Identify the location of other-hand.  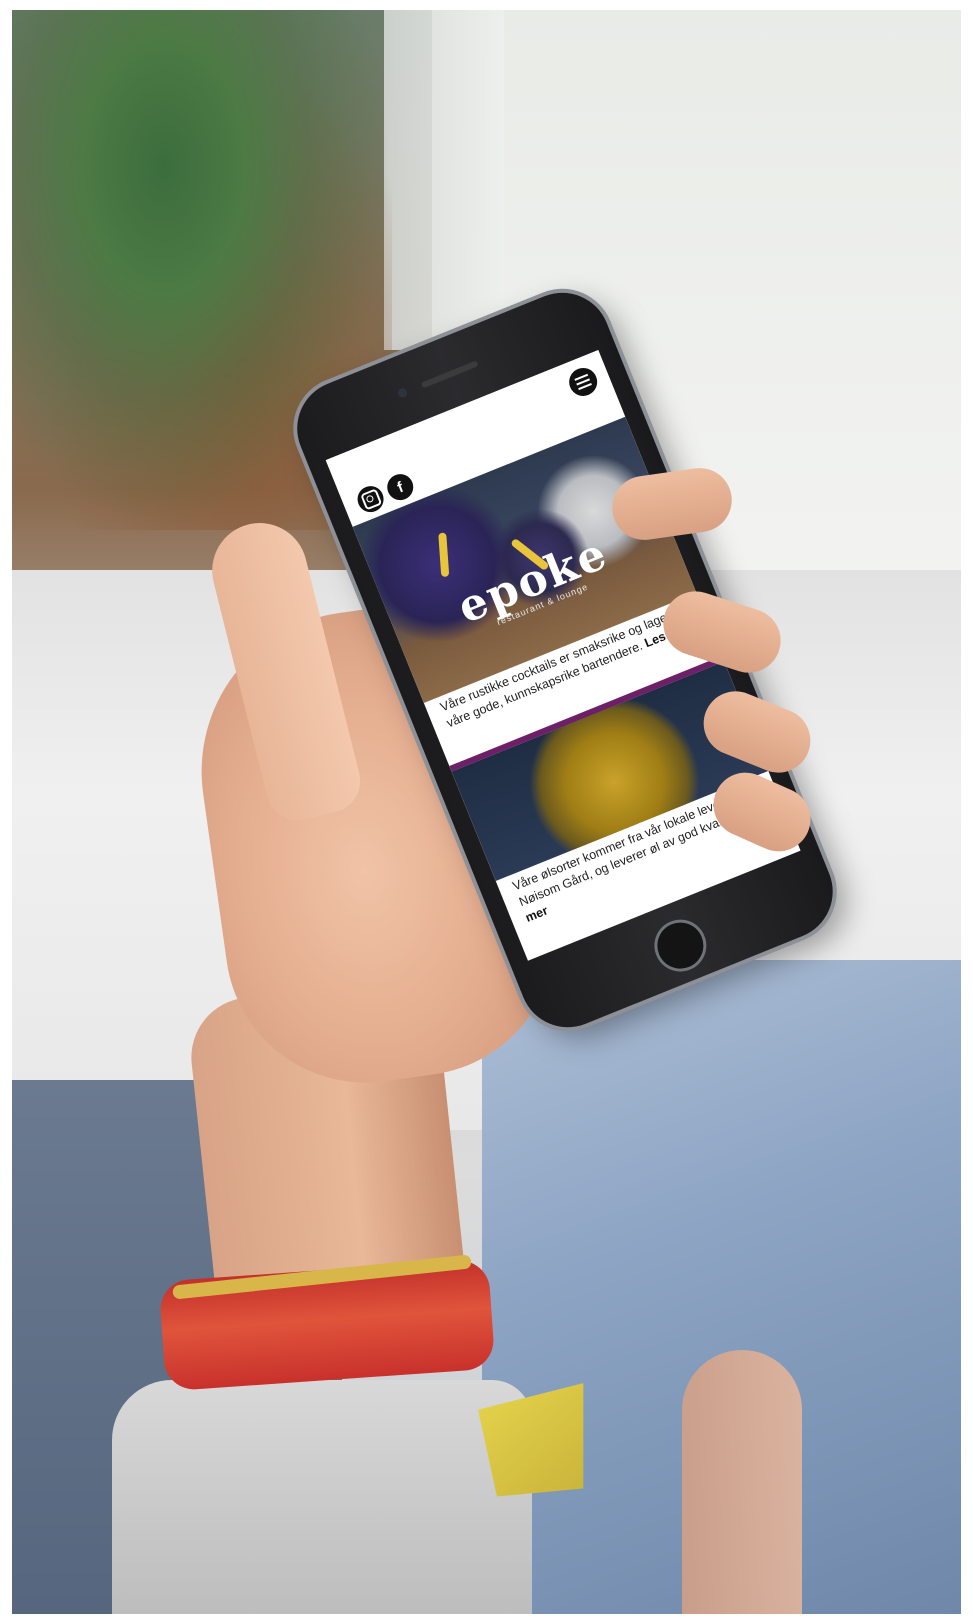
(742, 1482).